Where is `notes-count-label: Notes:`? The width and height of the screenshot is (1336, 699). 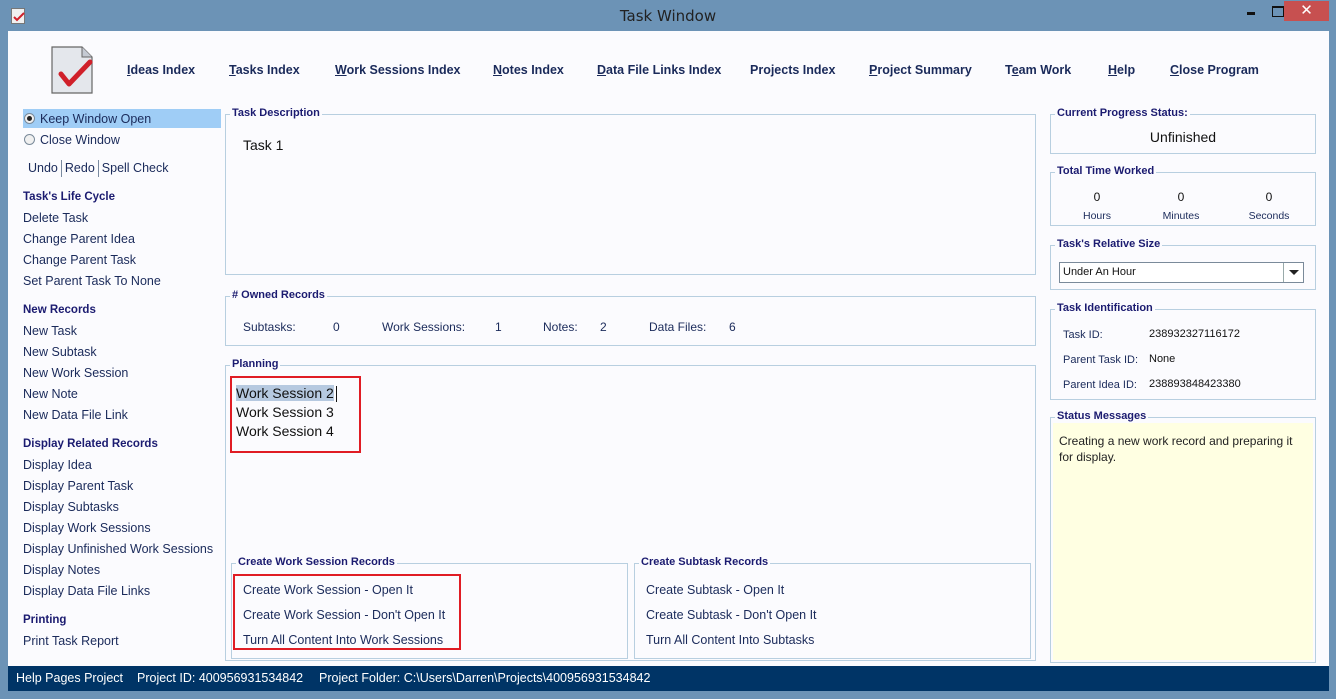
notes-count-label: Notes: is located at coordinates (560, 327).